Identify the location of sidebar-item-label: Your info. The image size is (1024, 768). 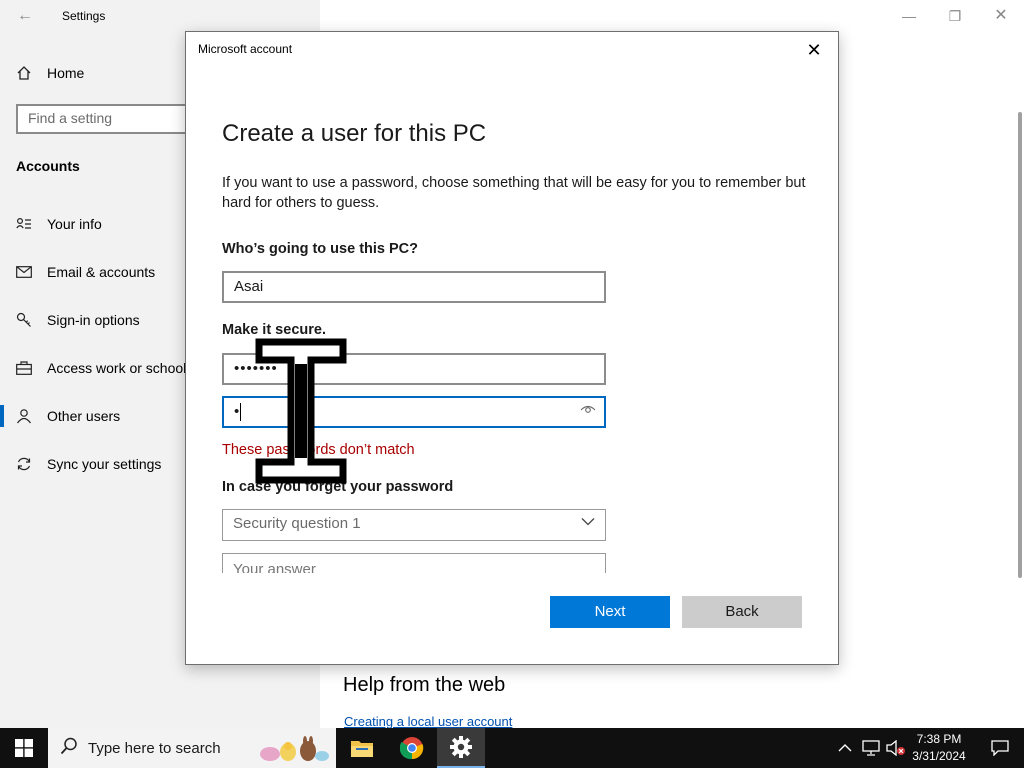
(74, 224).